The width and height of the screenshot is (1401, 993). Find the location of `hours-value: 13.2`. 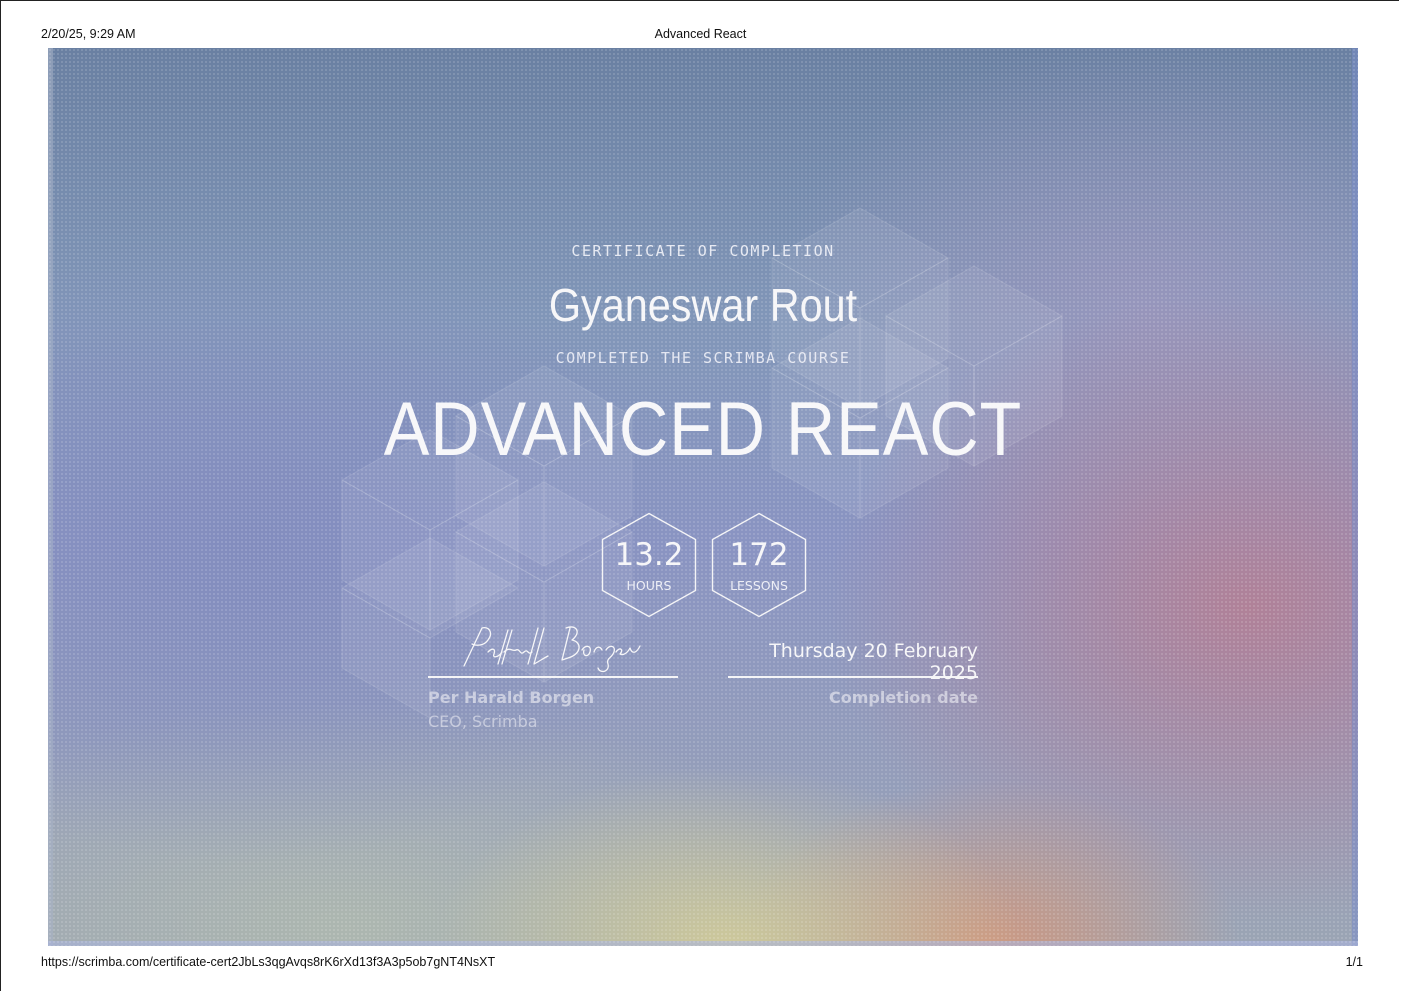

hours-value: 13.2 is located at coordinates (649, 555).